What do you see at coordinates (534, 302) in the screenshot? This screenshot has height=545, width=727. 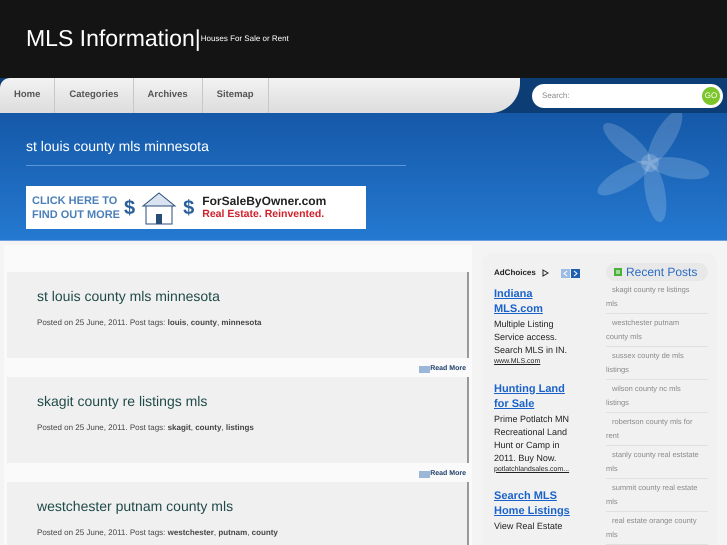 I see `ad-title-link: Indiana MLS.com` at bounding box center [534, 302].